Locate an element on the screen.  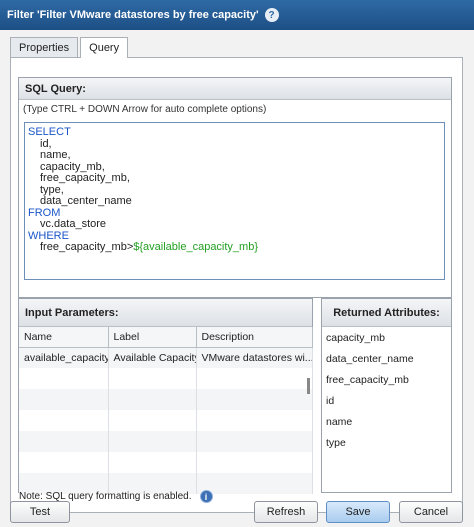
attribute-item: capacity_mb is located at coordinates (386, 337).